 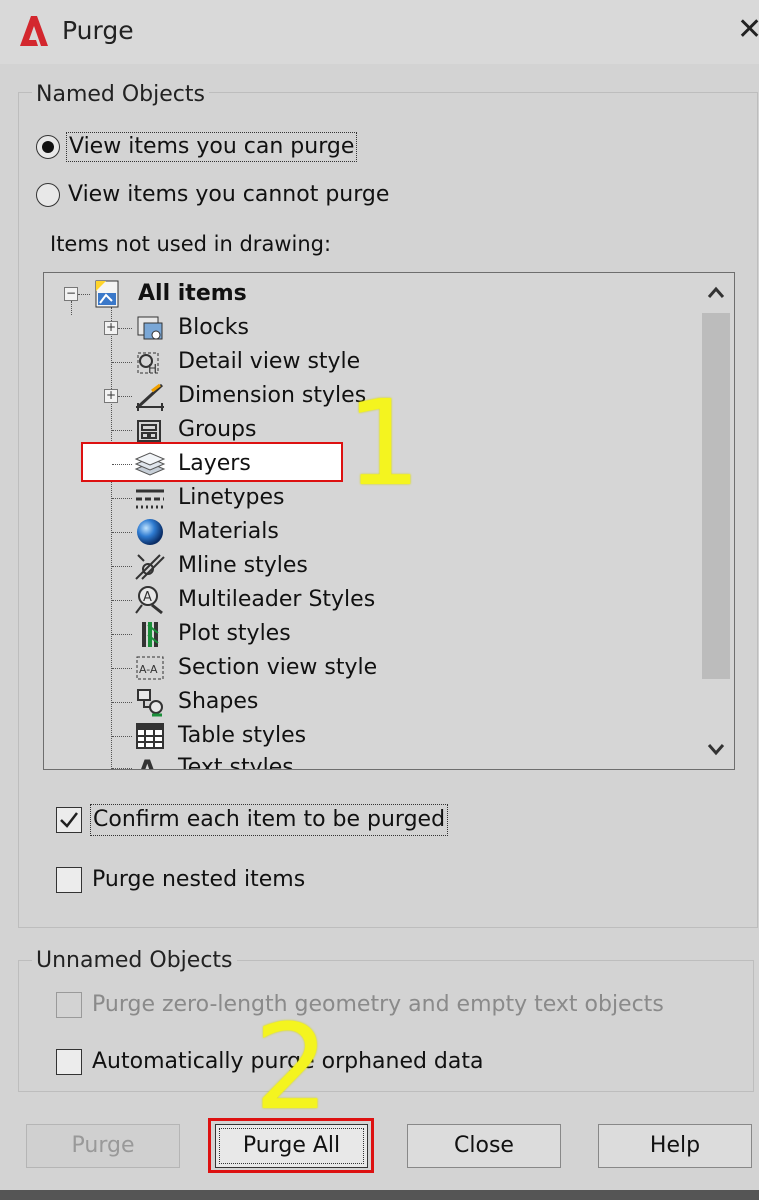 What do you see at coordinates (150, 532) in the screenshot?
I see `materials-icon` at bounding box center [150, 532].